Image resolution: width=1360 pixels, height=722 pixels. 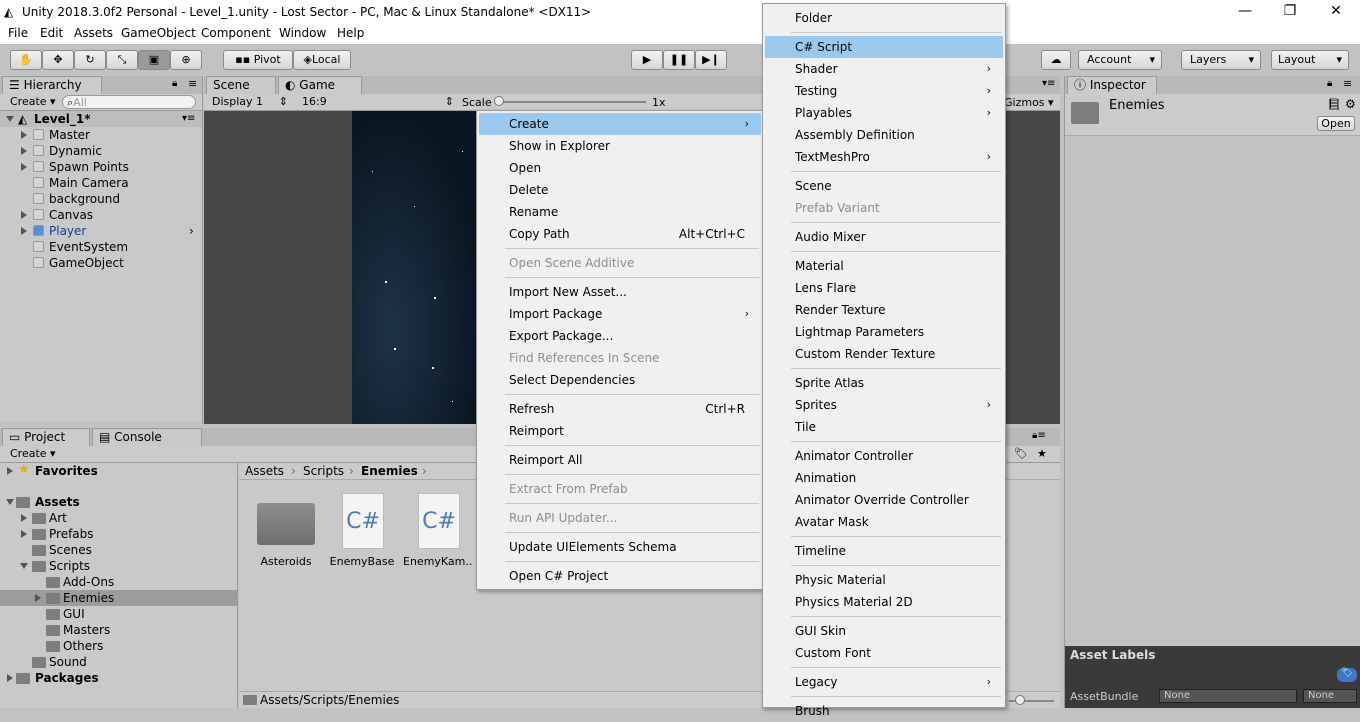 I want to click on menu-item-avatar-mask: Avatar Mask, so click(x=884, y=522).